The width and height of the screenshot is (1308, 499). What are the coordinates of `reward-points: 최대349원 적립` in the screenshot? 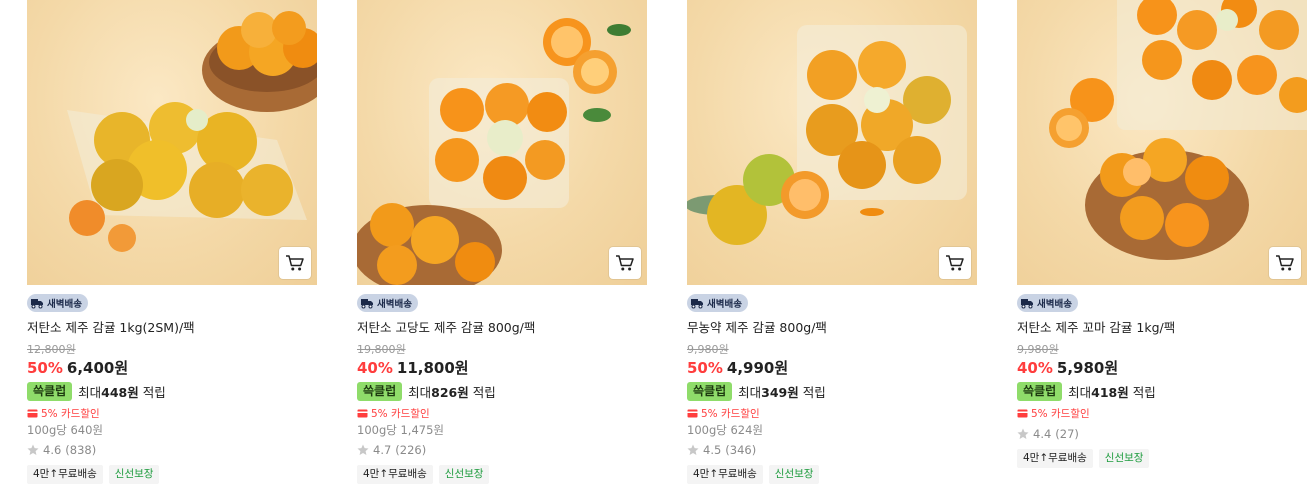 It's located at (782, 392).